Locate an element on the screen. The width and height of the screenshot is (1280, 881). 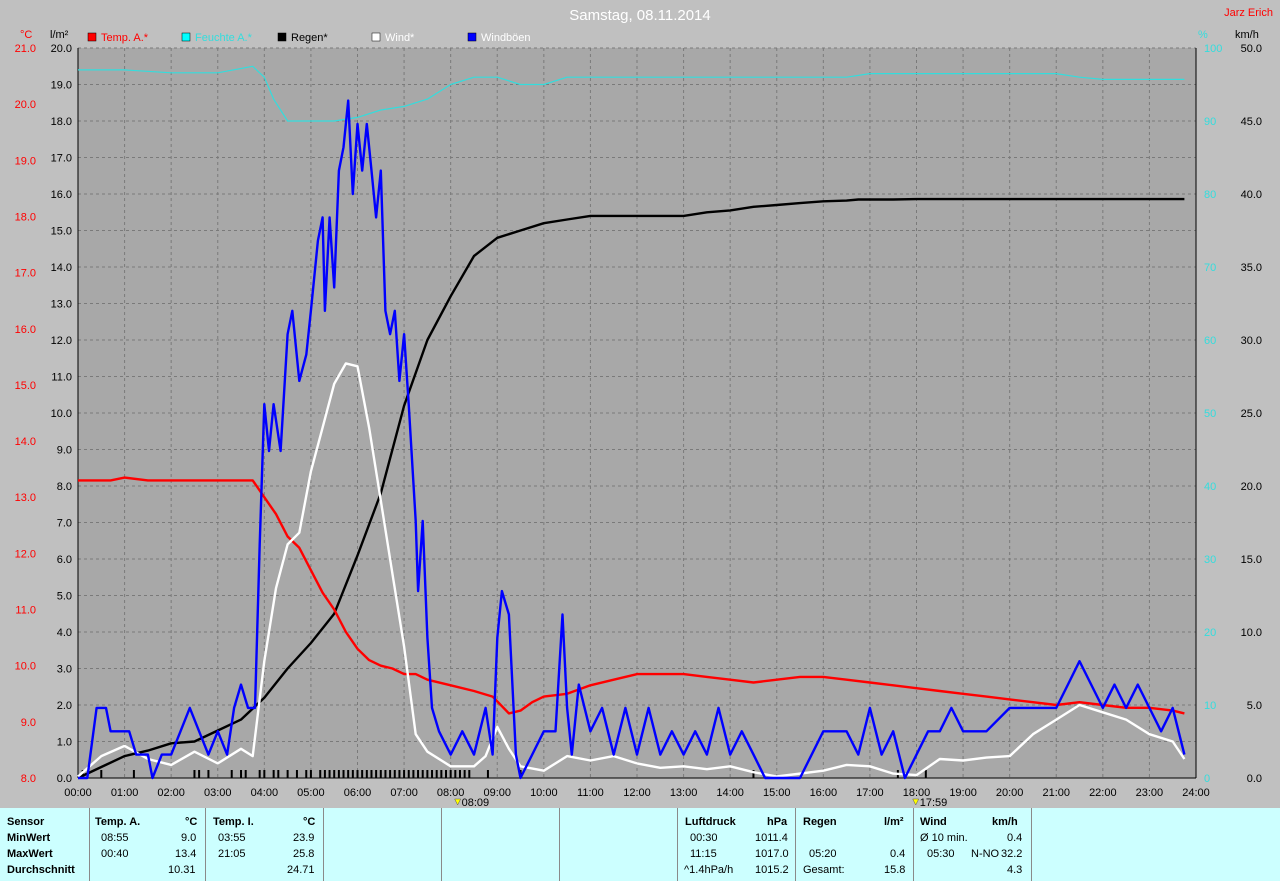
x-tick-label: 23:00 is located at coordinates (1150, 793).